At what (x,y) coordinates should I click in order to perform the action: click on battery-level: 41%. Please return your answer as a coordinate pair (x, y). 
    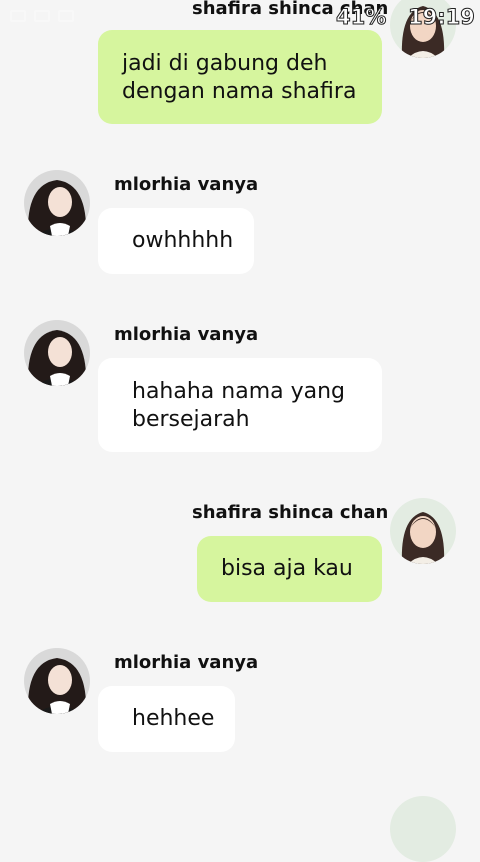
    Looking at the image, I should click on (361, 17).